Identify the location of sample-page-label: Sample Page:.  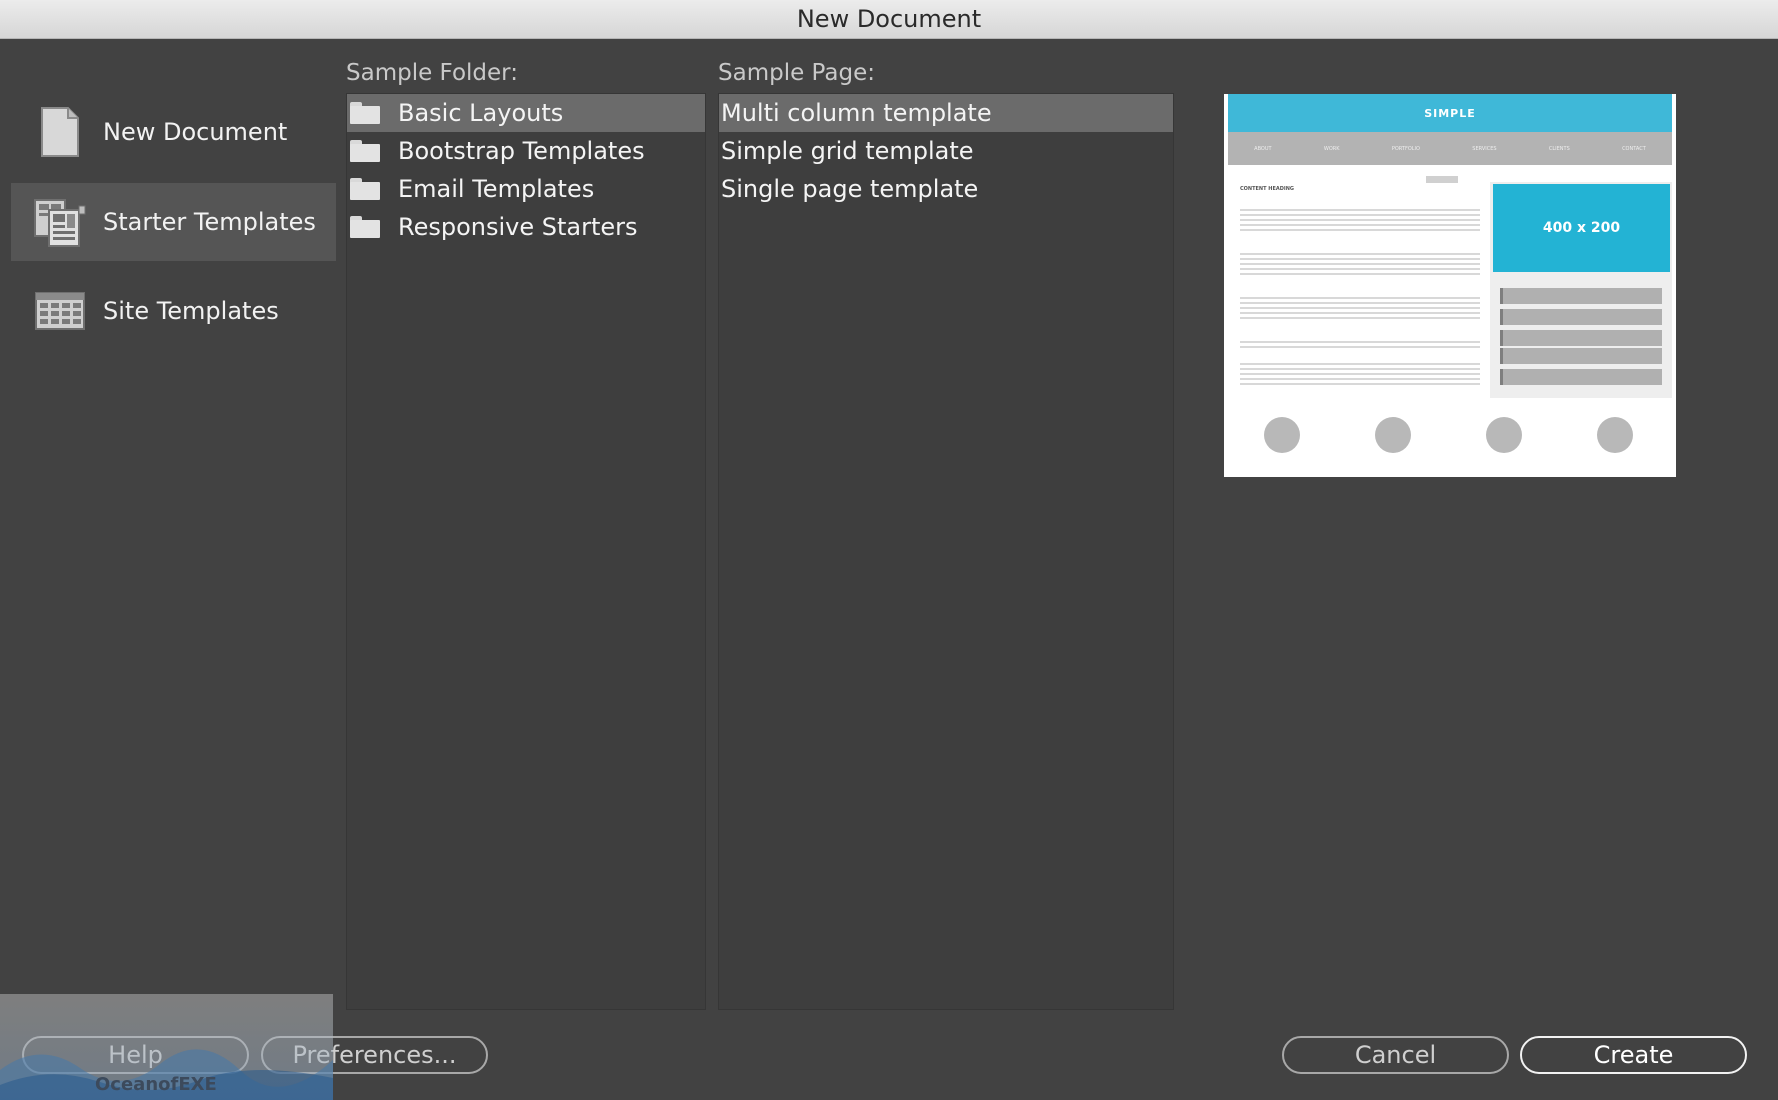
(796, 73).